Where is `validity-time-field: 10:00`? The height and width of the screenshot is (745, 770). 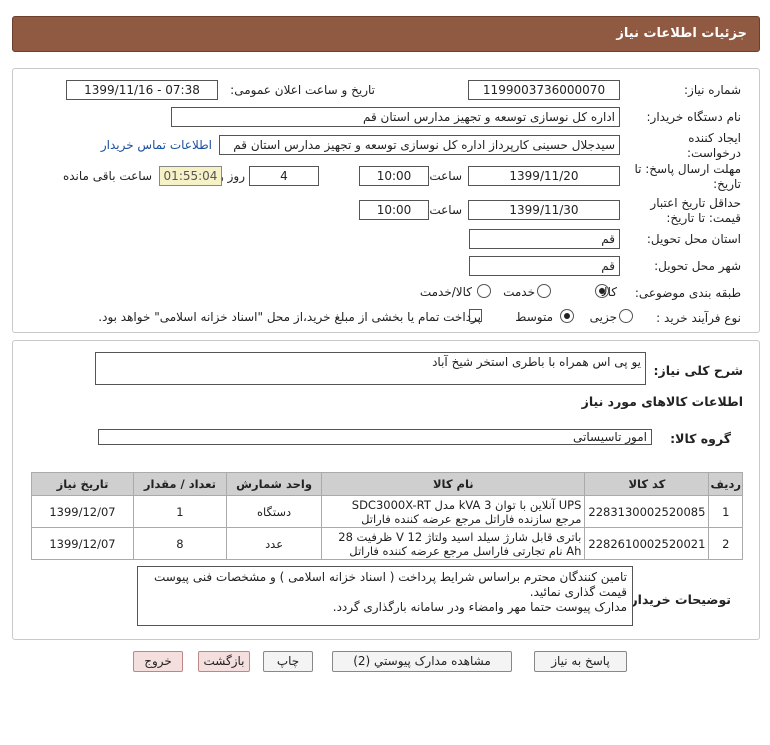 validity-time-field: 10:00 is located at coordinates (394, 210).